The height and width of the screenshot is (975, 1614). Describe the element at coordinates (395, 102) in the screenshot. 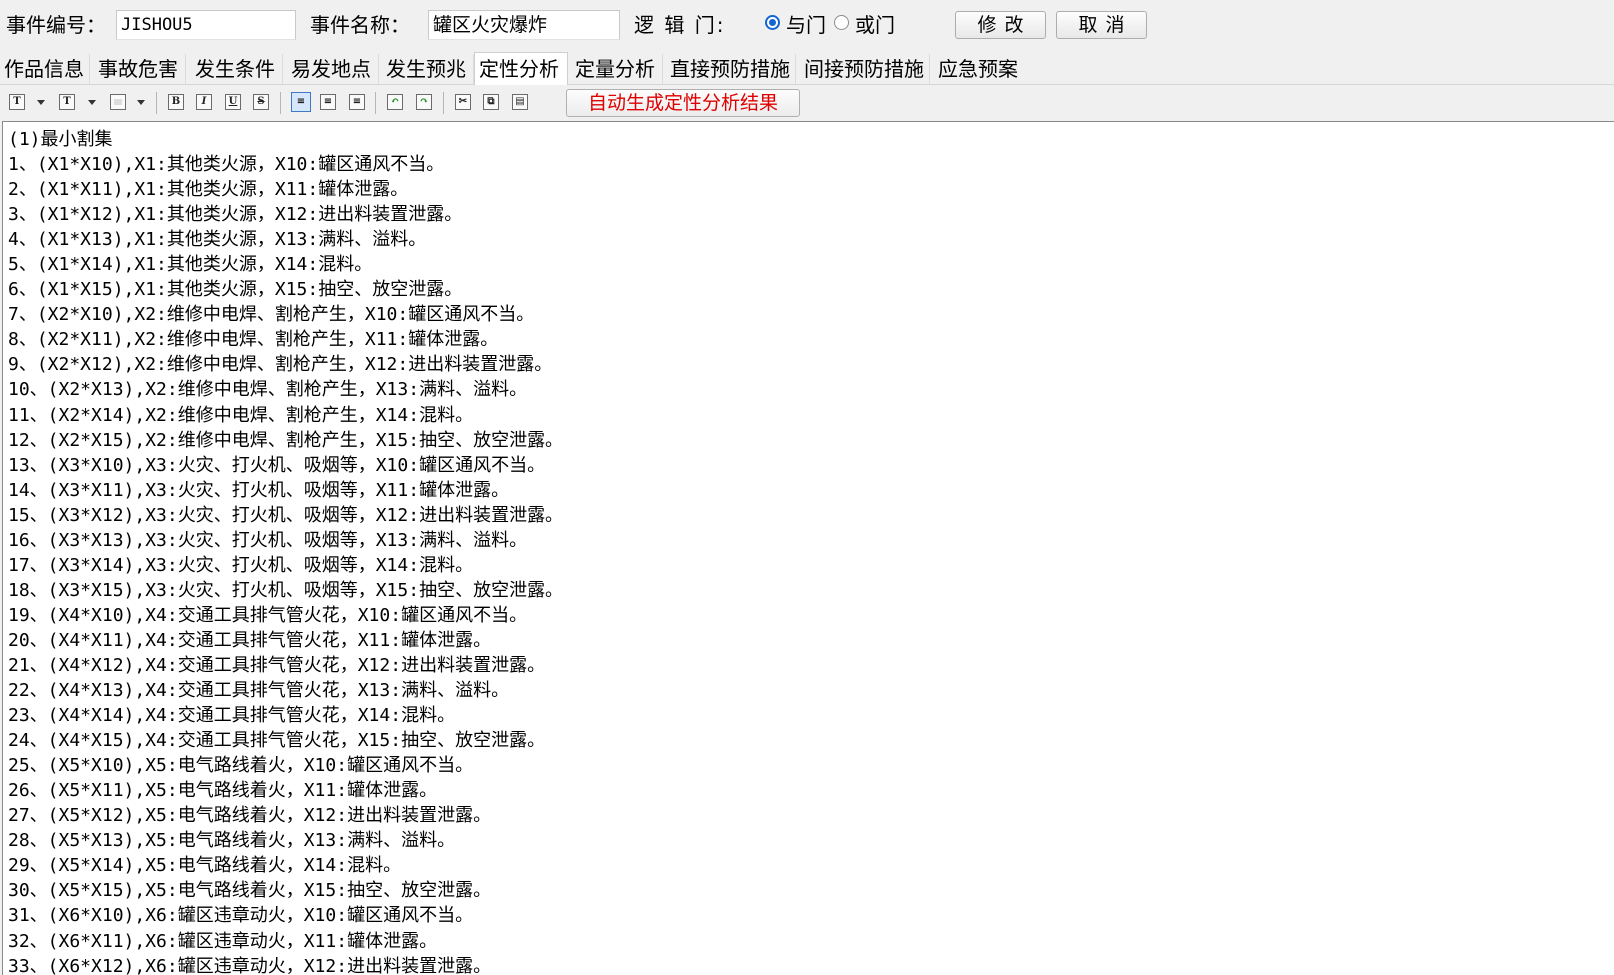

I see `undo-icon: ↶` at that location.